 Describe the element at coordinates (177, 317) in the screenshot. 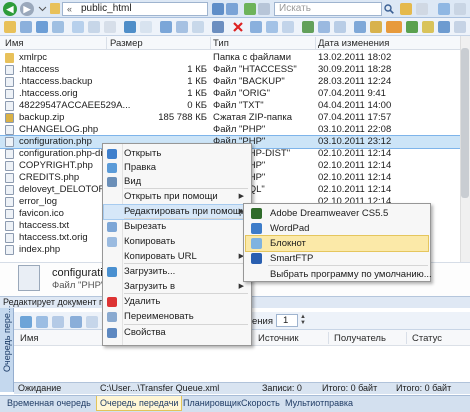

I see `menu-item-rename: Переименовать` at that location.